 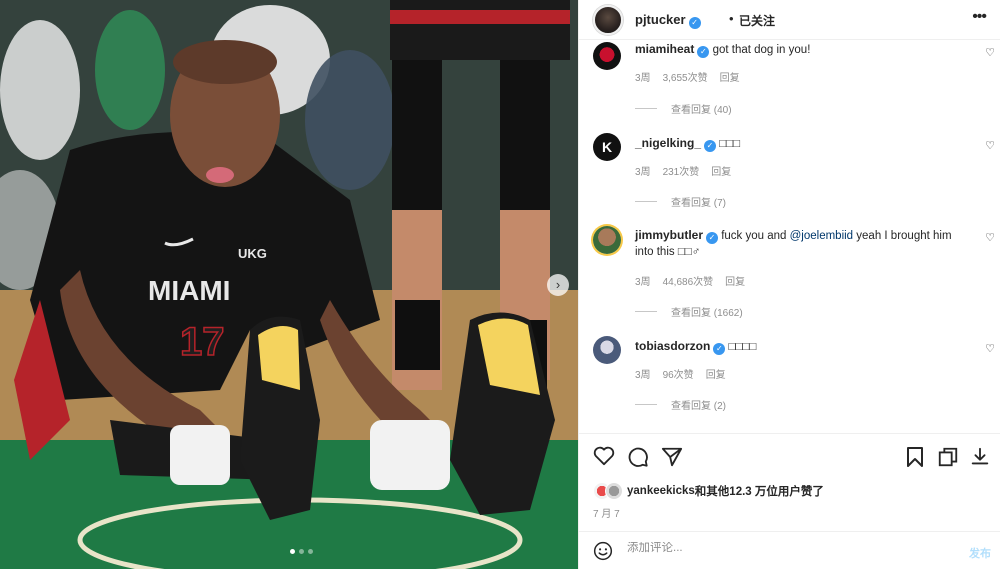 I want to click on post-date: 7 月 7, so click(x=606, y=512).